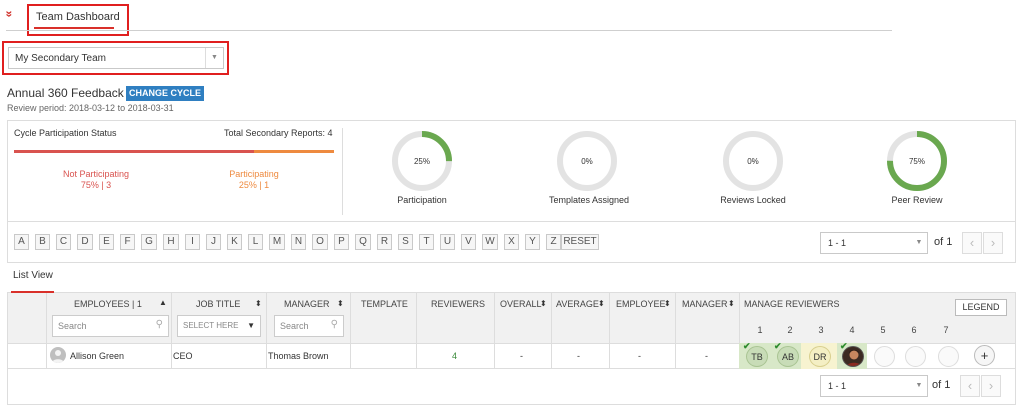  I want to click on letter-filter-k: K, so click(234, 242).